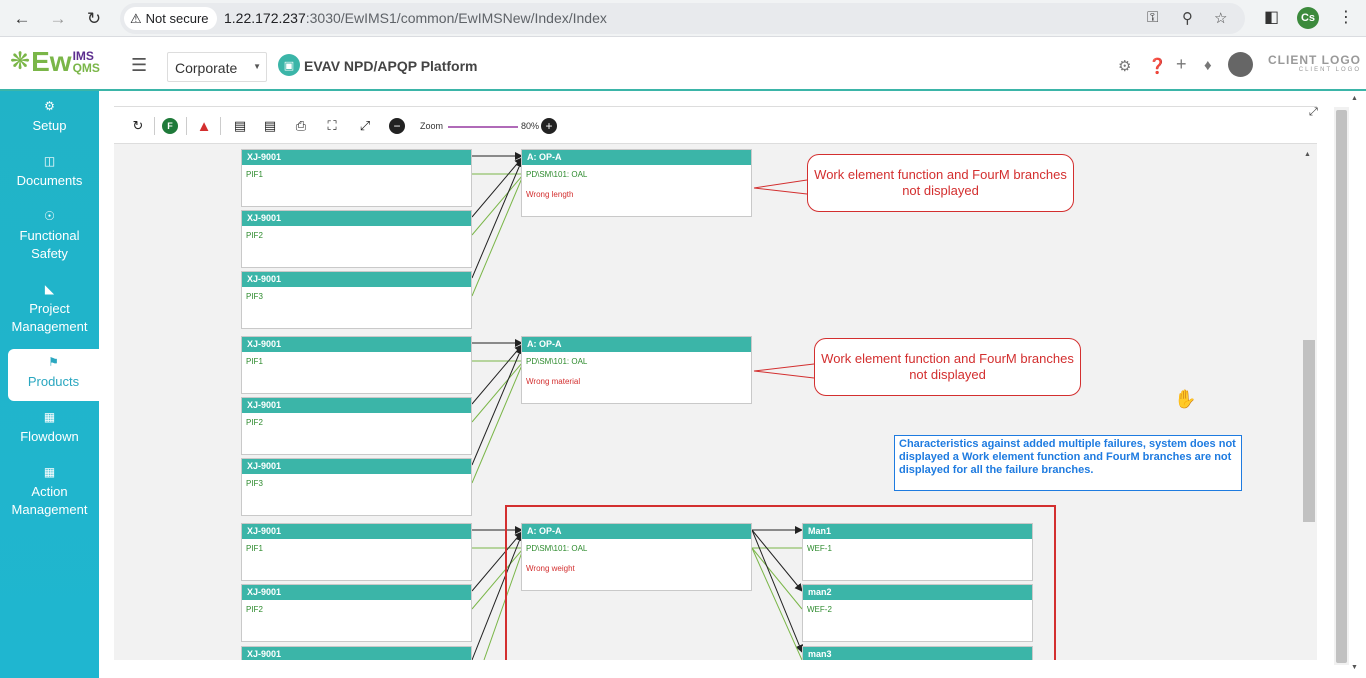 This screenshot has height=678, width=1366. I want to click on add-icon: +, so click(1181, 64).